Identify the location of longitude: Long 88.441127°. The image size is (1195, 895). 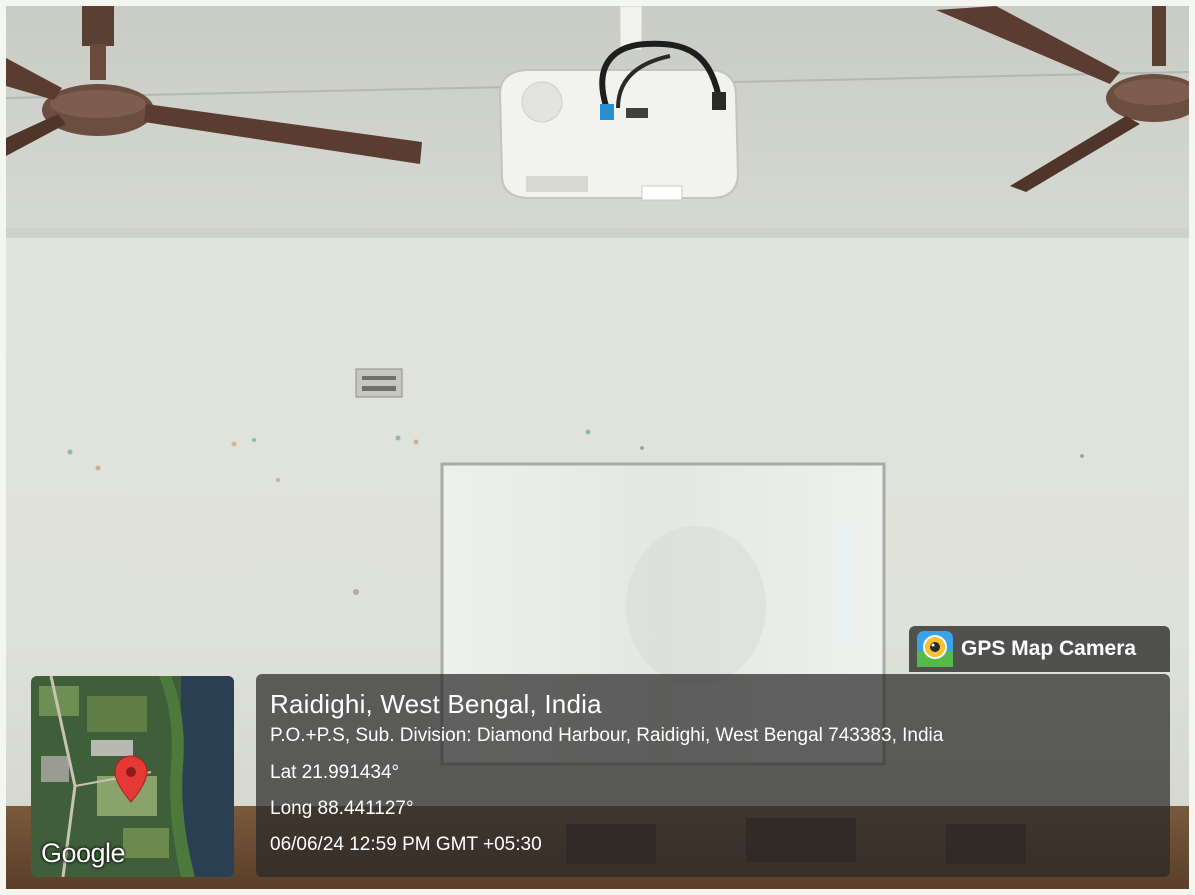
(342, 808).